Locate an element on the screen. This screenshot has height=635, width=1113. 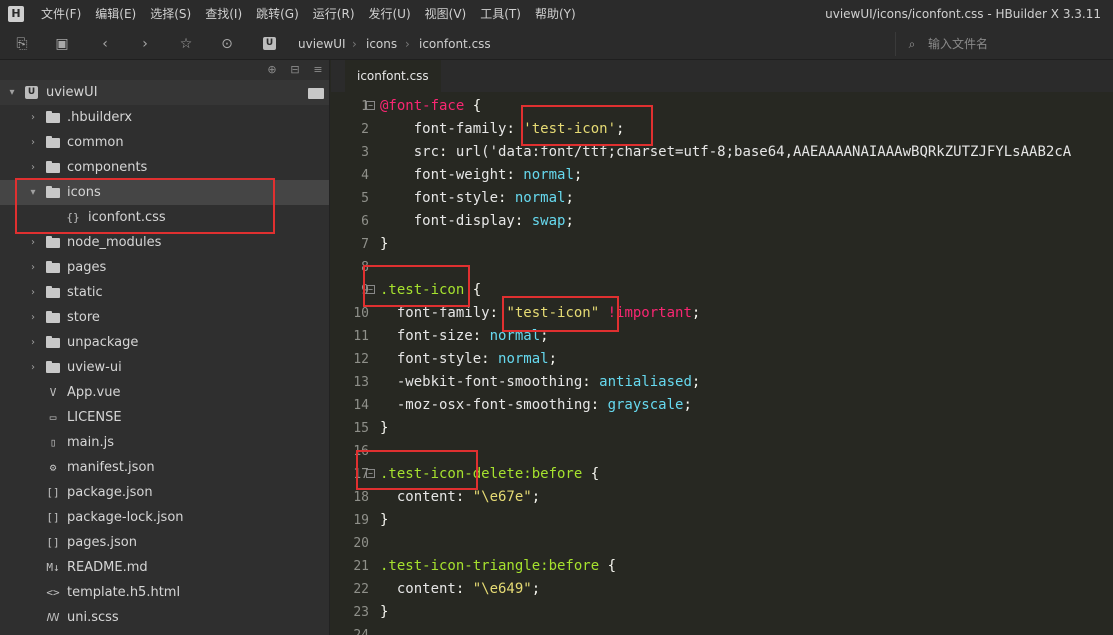
tree-label: App.vue is located at coordinates (94, 392).